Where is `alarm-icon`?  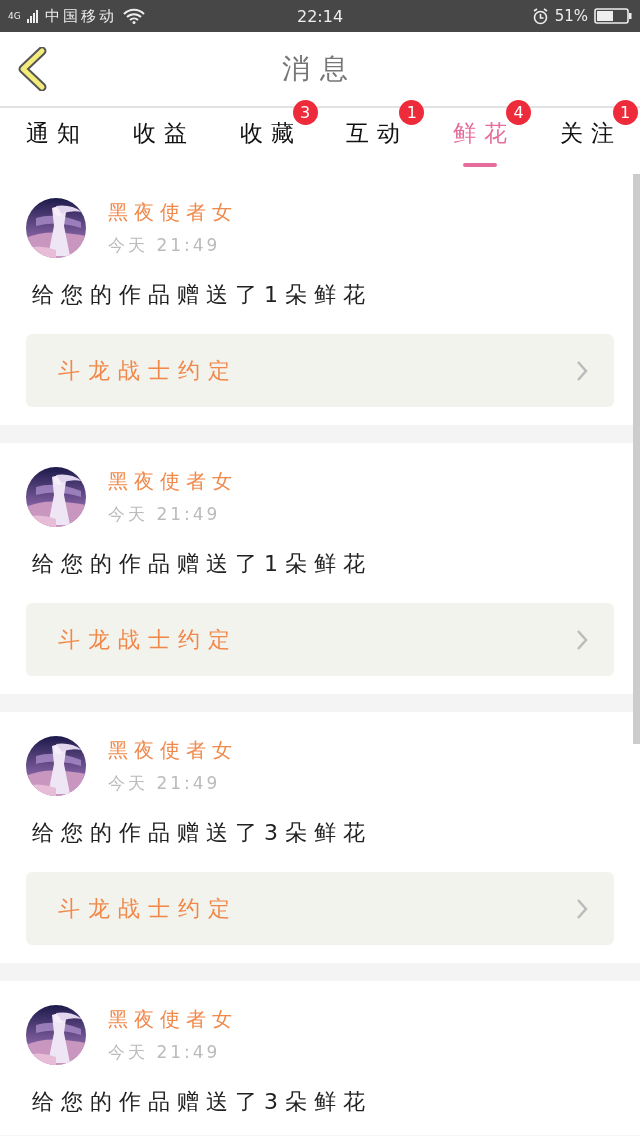
alarm-icon is located at coordinates (540, 16).